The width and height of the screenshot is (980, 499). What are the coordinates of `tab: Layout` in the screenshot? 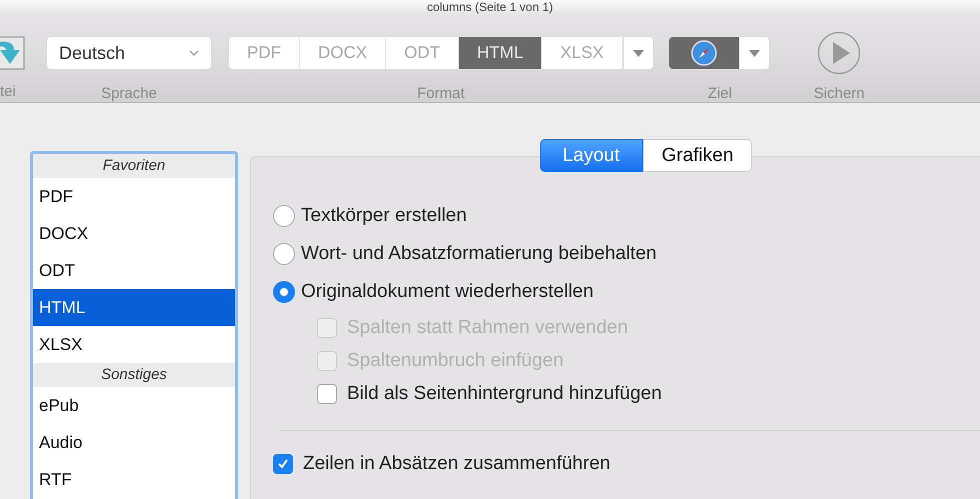 It's located at (591, 155).